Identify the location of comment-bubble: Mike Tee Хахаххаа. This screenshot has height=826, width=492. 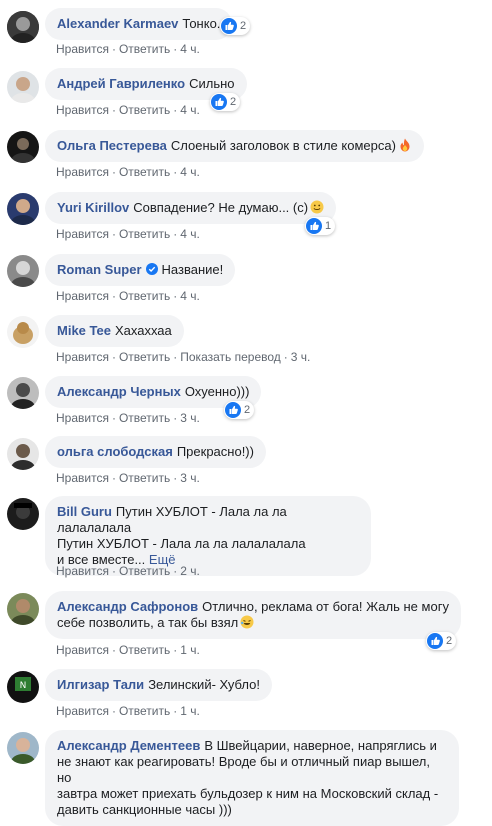
(114, 331).